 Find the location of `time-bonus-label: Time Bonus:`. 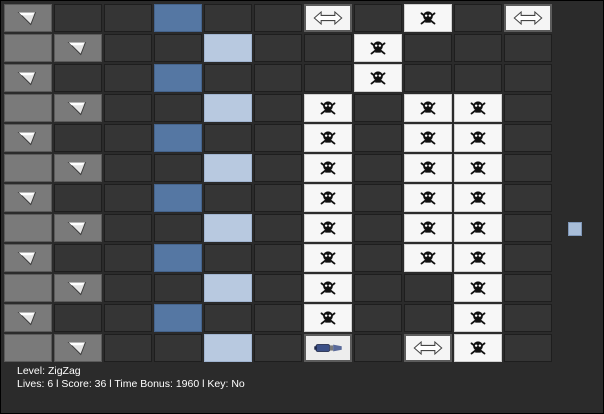

time-bonus-label: Time Bonus: is located at coordinates (143, 384).